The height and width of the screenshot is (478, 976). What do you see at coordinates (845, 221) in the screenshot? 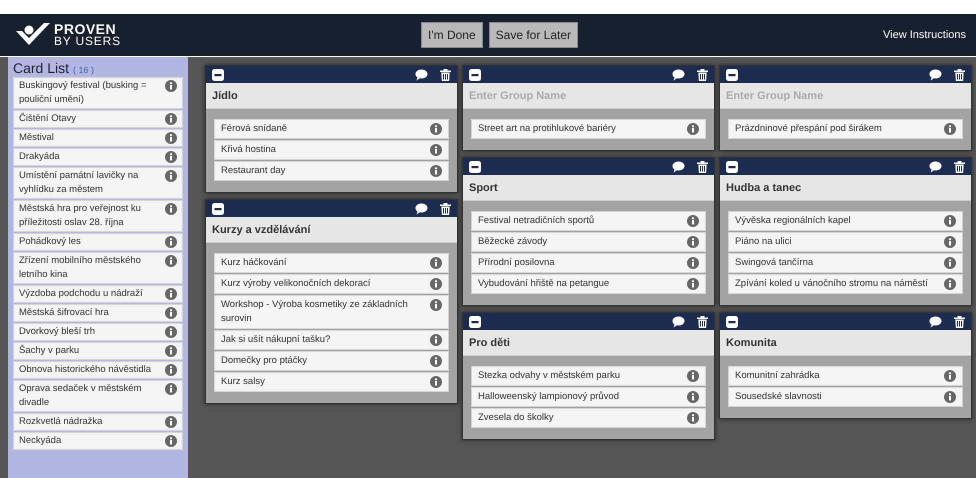
I see `card: Vývěska regionálních kapel` at bounding box center [845, 221].